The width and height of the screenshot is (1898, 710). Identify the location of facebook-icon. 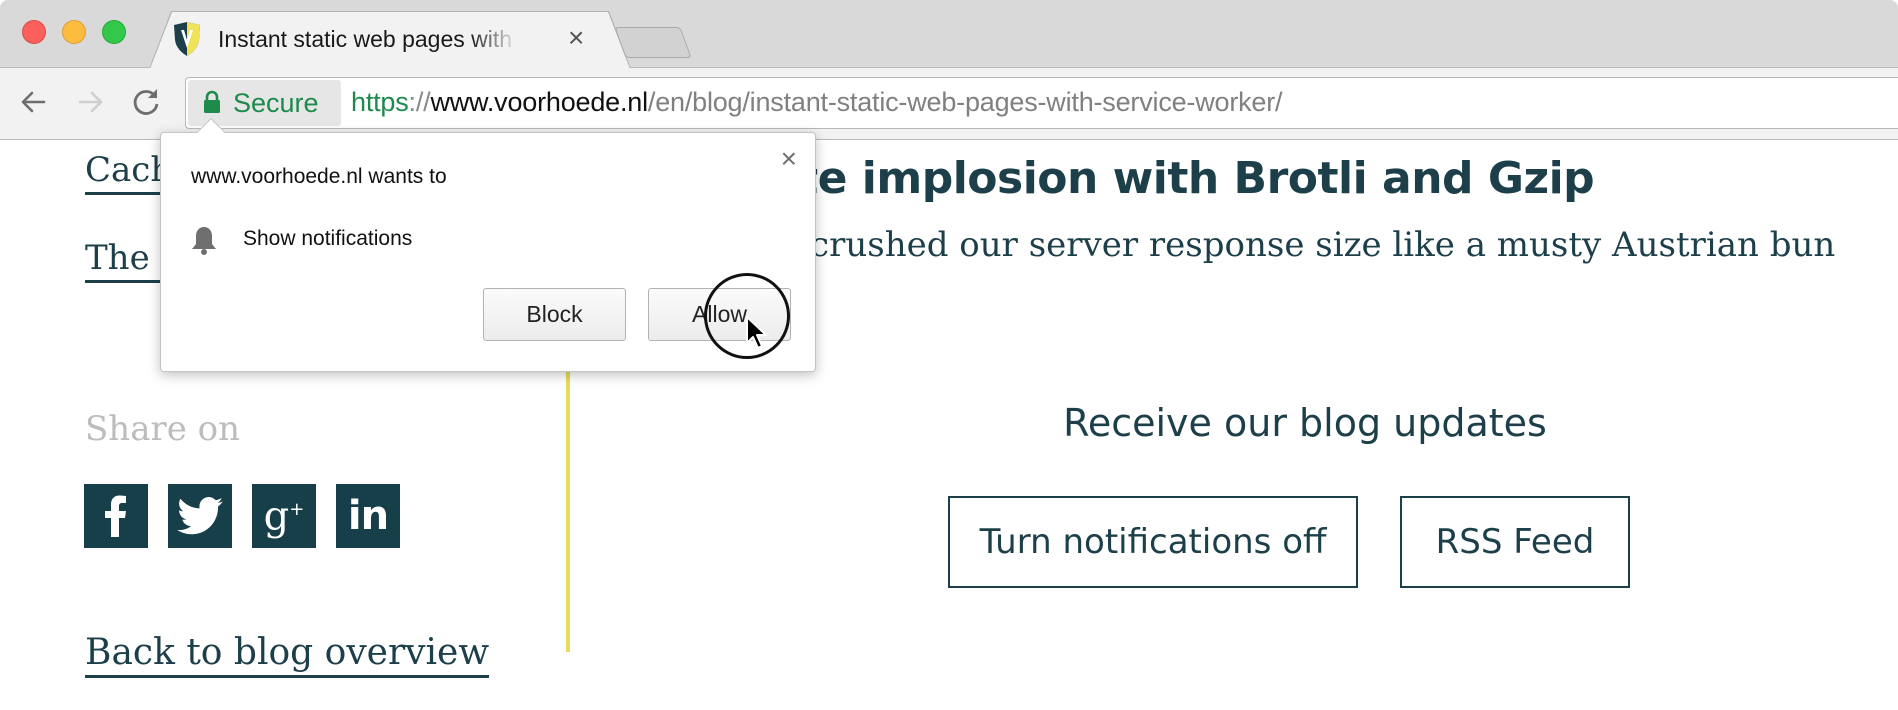
(115, 516).